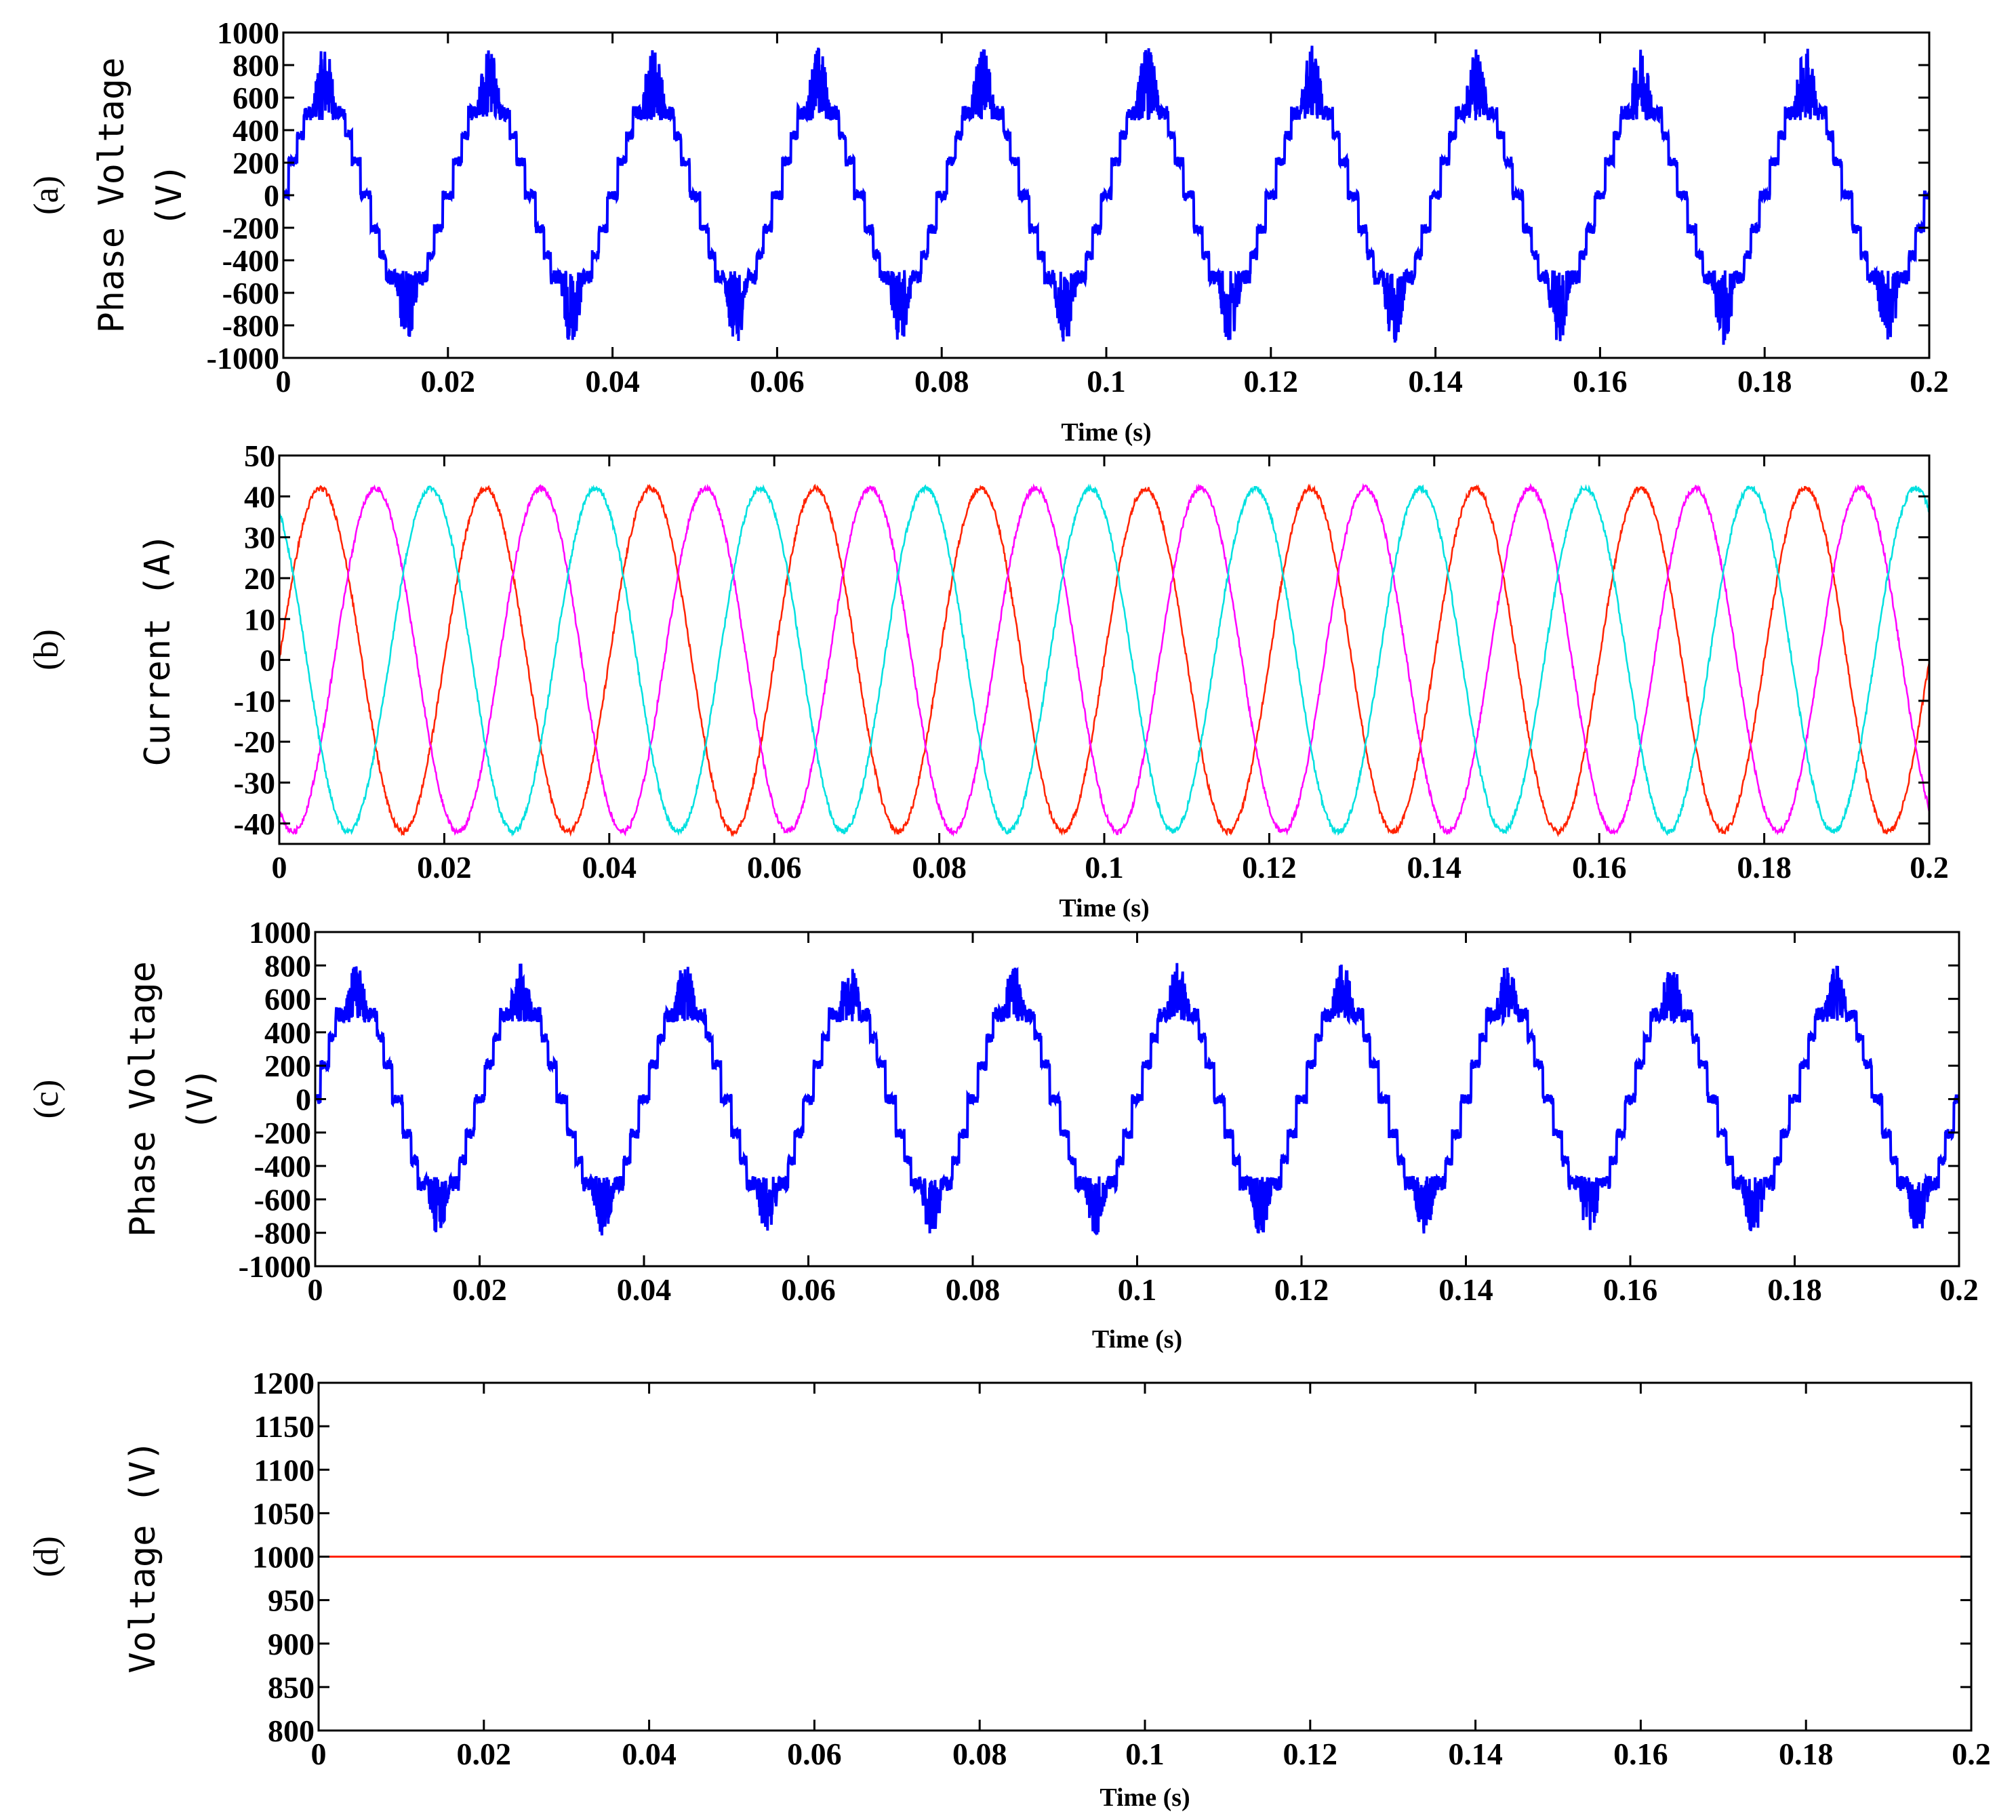 Image resolution: width=2016 pixels, height=1820 pixels. I want to click on y-axis-label: Voltage (V), so click(143, 1556).